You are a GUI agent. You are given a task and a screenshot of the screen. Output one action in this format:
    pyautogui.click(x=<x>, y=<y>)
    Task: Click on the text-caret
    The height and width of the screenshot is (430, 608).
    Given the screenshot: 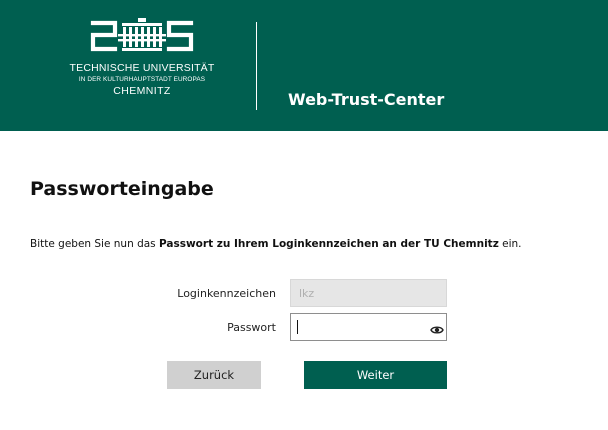 What is the action you would take?
    pyautogui.click(x=297, y=327)
    